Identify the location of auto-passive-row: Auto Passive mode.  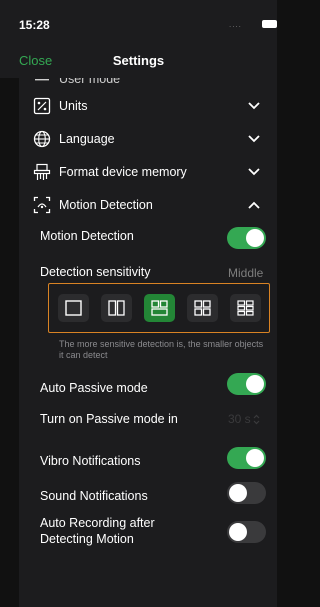
(149, 389).